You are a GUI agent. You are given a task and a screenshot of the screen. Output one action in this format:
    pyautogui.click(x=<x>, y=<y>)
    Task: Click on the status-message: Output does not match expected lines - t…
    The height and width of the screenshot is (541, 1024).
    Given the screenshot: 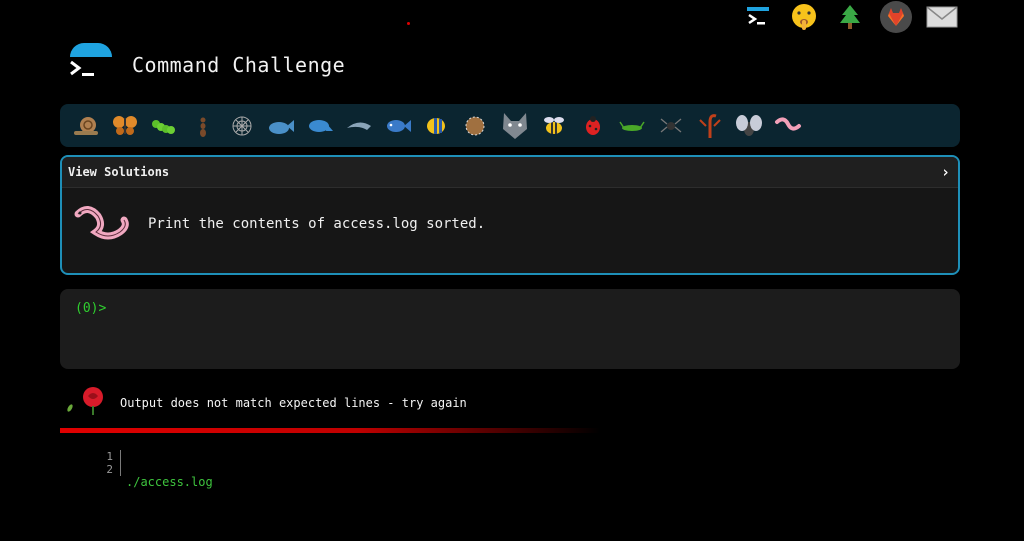 What is the action you would take?
    pyautogui.click(x=293, y=403)
    